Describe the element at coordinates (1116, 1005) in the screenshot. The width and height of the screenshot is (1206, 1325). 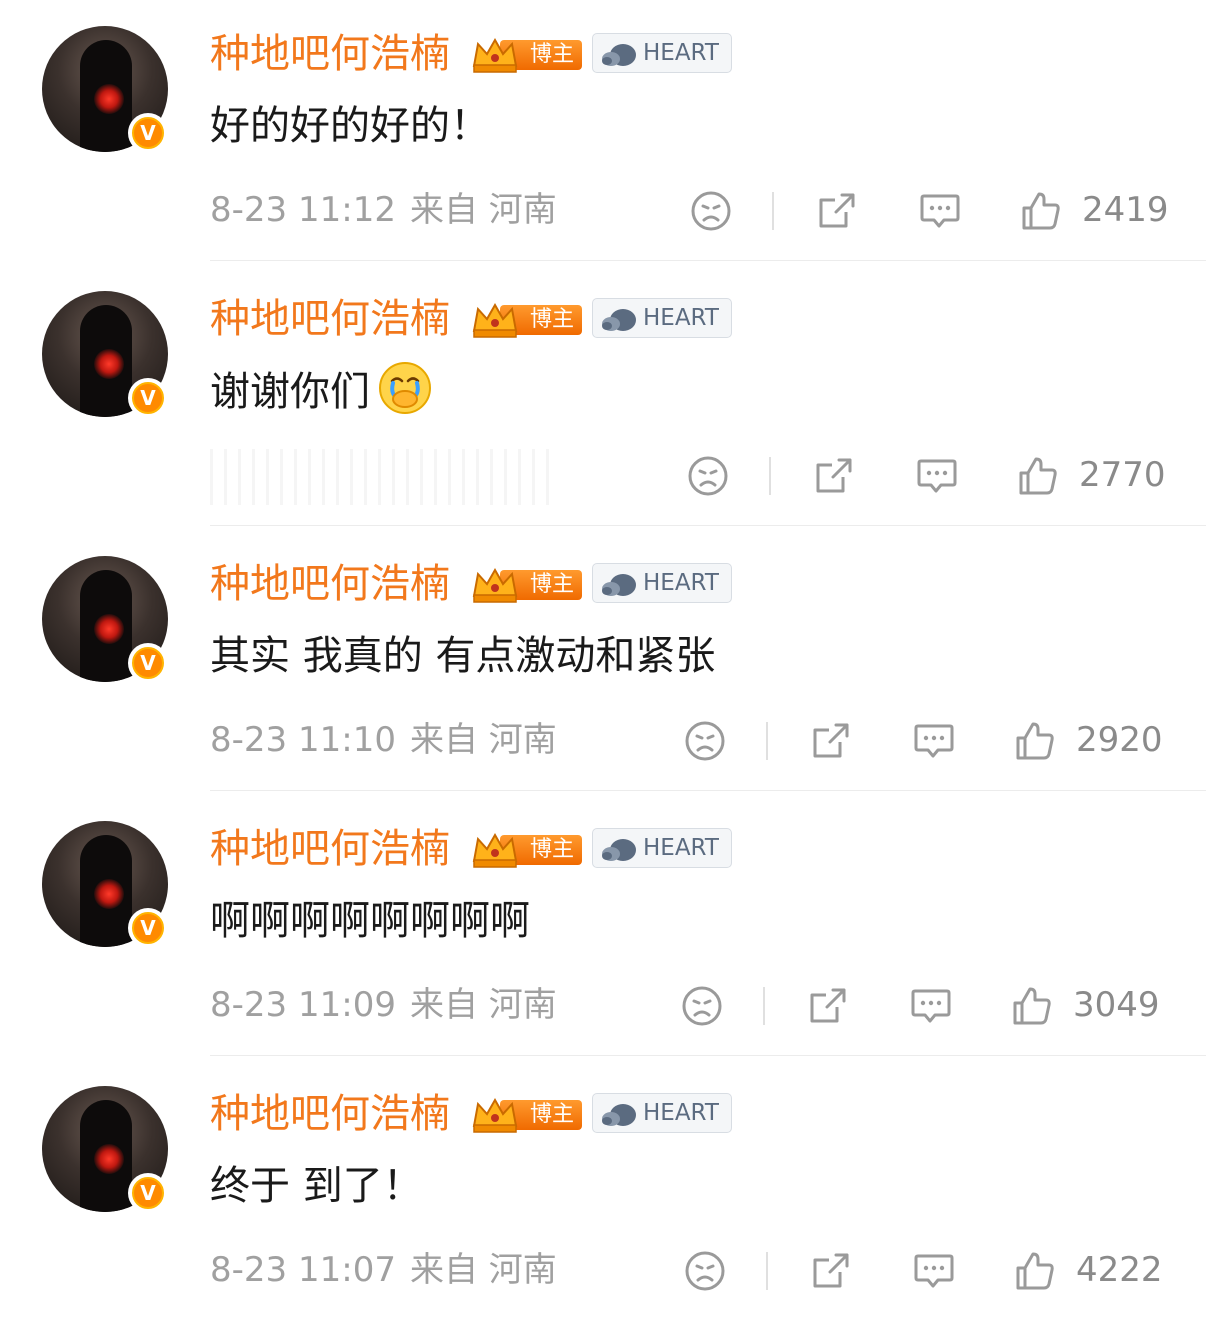
I see `like-count: 3049` at that location.